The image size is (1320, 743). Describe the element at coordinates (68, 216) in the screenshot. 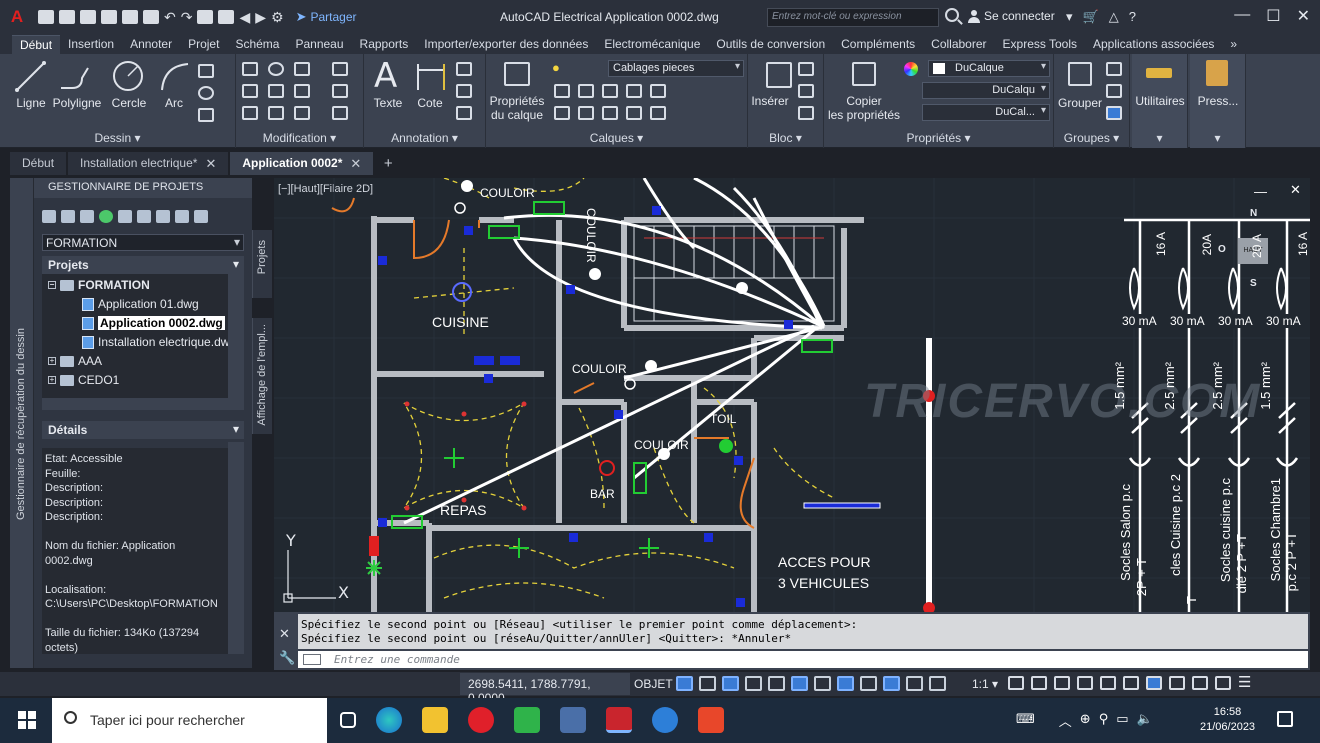

I see `new-project-icon` at that location.